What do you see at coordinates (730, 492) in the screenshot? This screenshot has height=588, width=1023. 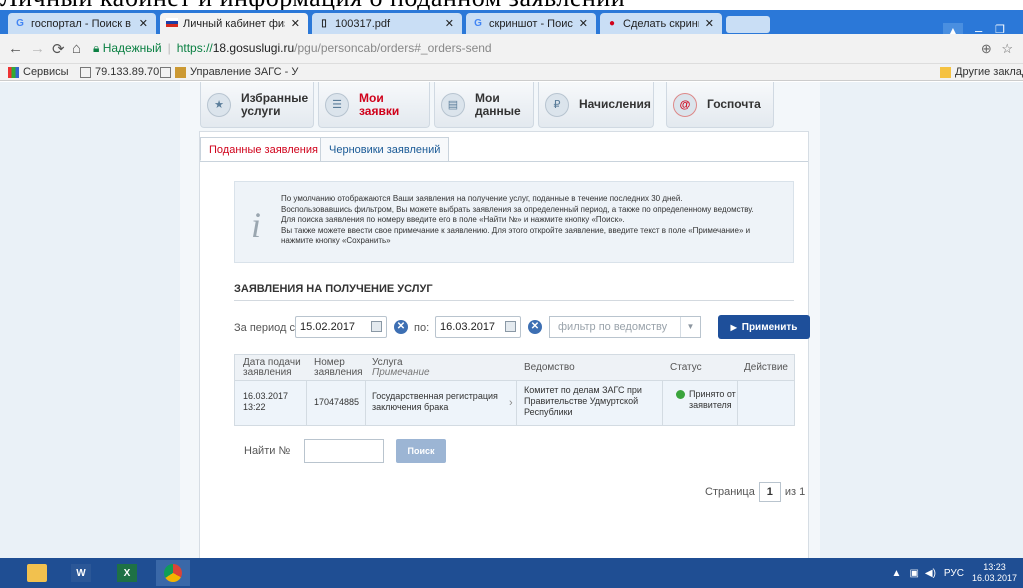 I see `page-label: Страница` at bounding box center [730, 492].